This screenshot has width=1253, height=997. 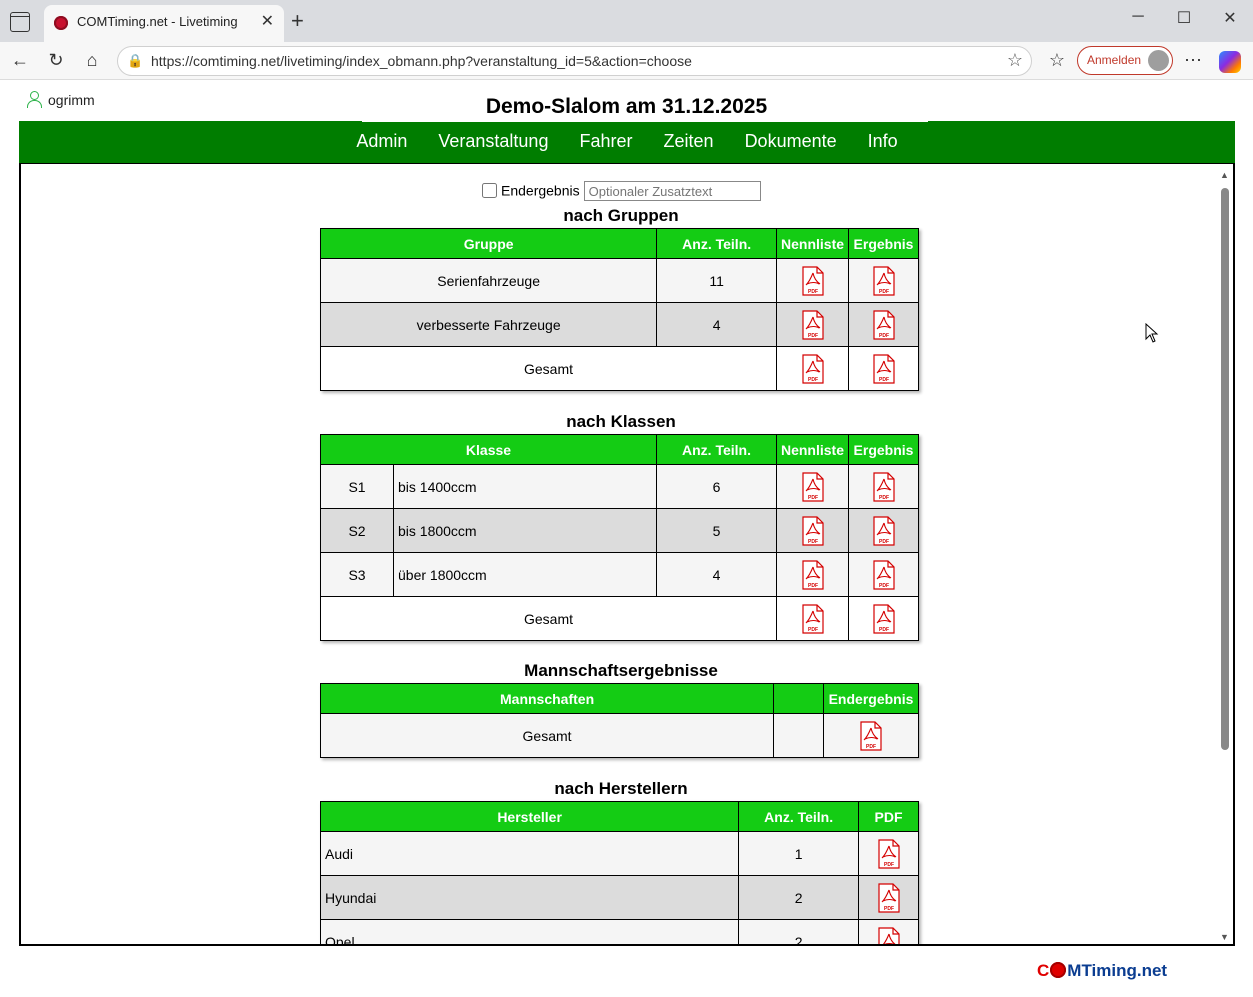 What do you see at coordinates (888, 816) in the screenshot?
I see `col-header-pdf: PDF` at bounding box center [888, 816].